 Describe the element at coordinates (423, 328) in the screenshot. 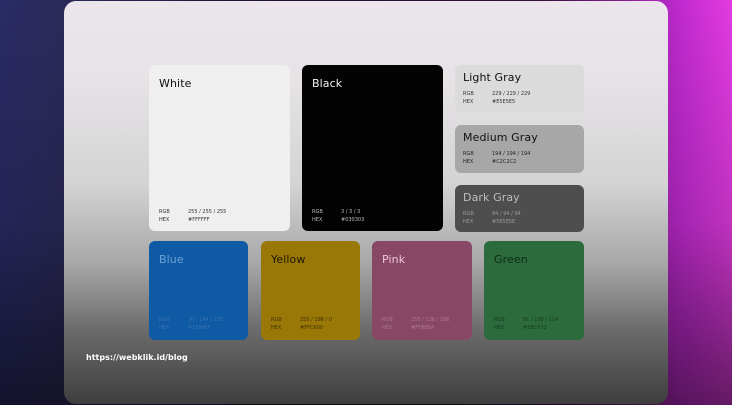

I see `hex-value: #FF88BA` at that location.